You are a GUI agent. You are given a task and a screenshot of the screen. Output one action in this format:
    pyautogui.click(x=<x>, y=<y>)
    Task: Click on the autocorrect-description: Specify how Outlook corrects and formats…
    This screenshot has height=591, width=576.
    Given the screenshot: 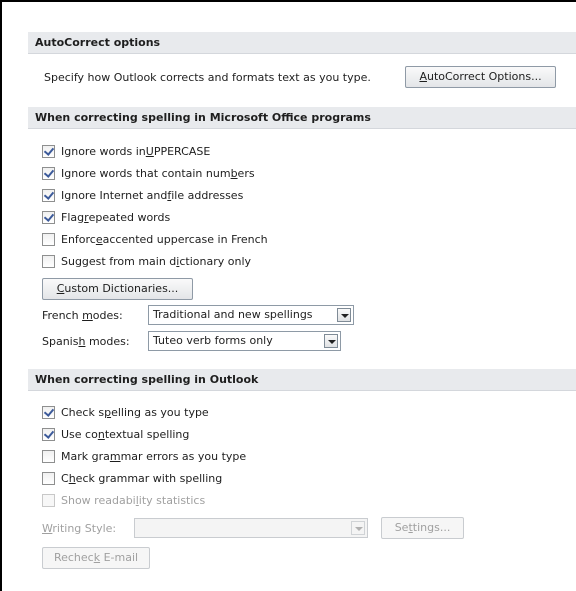 What is the action you would take?
    pyautogui.click(x=207, y=77)
    